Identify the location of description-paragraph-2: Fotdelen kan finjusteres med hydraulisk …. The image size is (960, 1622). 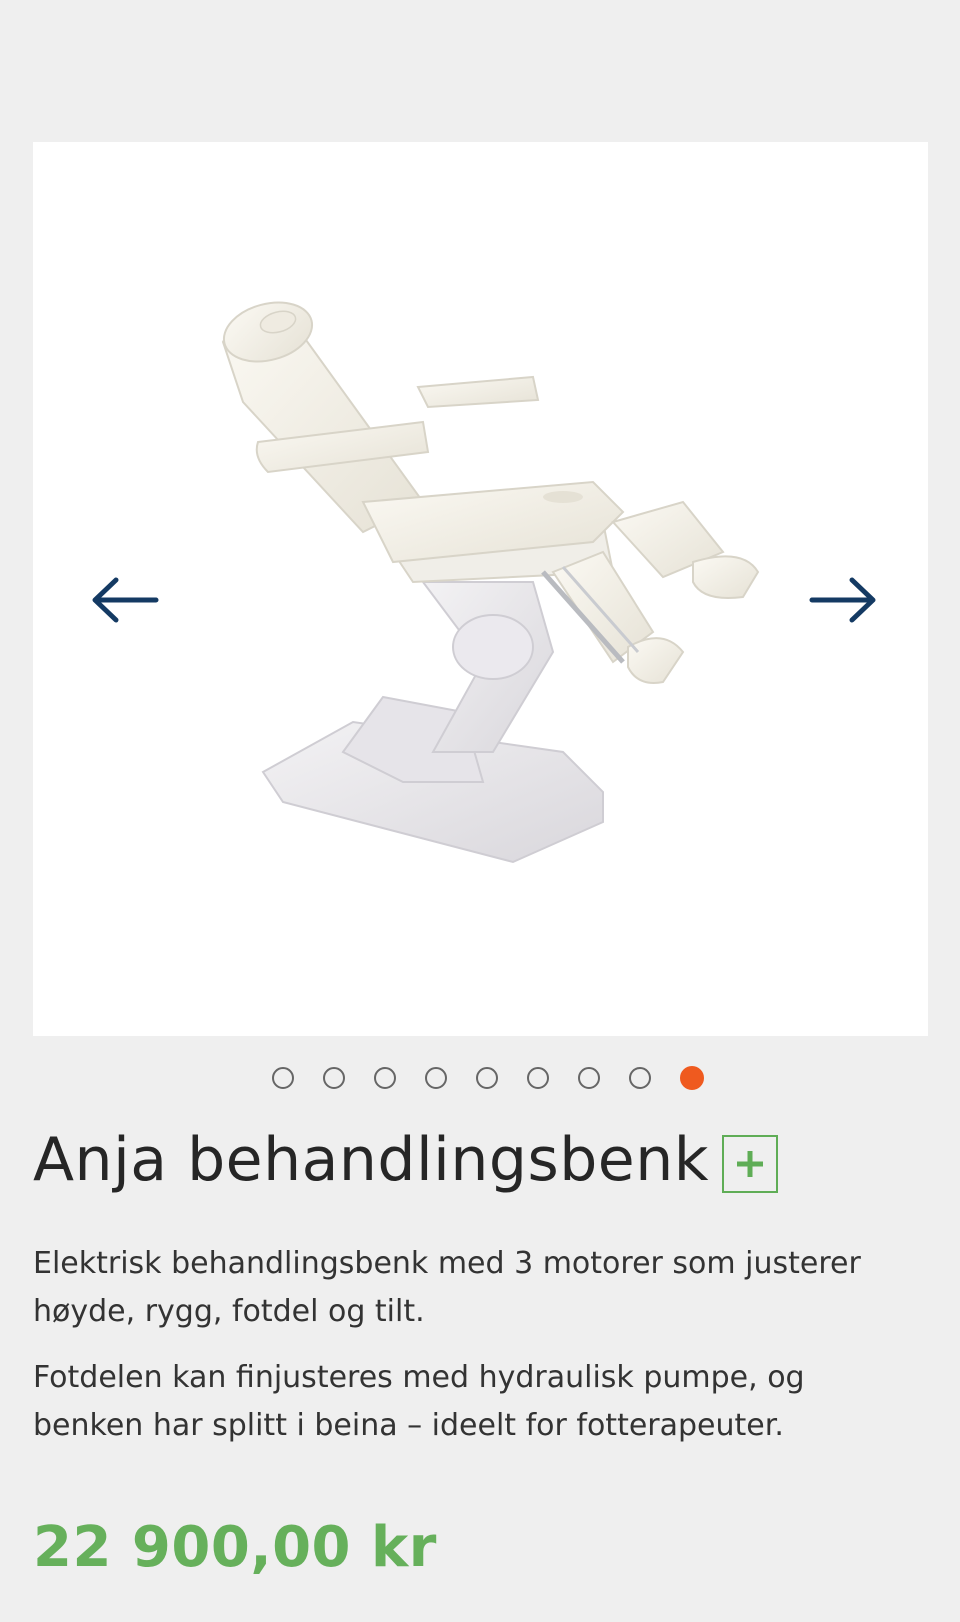
(419, 1401).